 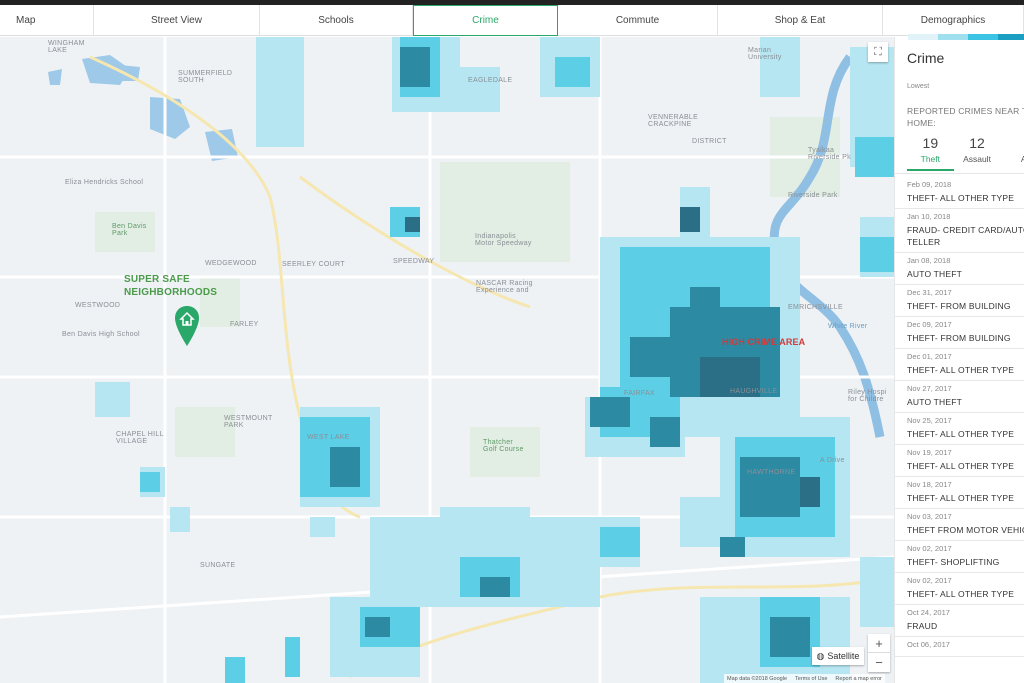 What do you see at coordinates (47, 20) in the screenshot?
I see `tab-map: Map` at bounding box center [47, 20].